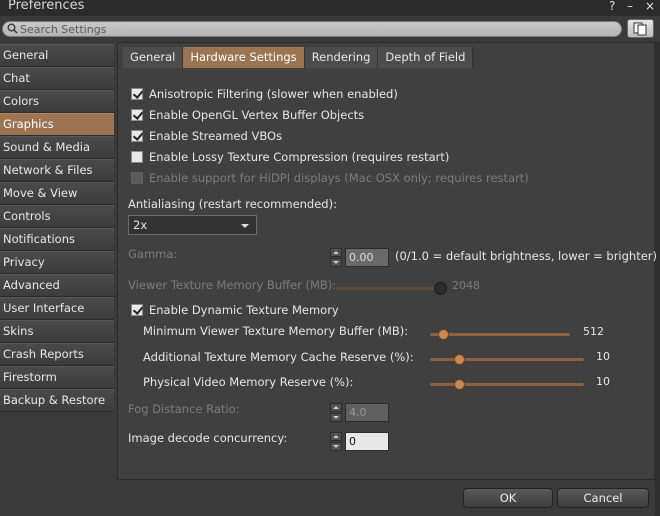 This screenshot has height=516, width=660. What do you see at coordinates (650, 6) in the screenshot?
I see `close-icon: ×` at bounding box center [650, 6].